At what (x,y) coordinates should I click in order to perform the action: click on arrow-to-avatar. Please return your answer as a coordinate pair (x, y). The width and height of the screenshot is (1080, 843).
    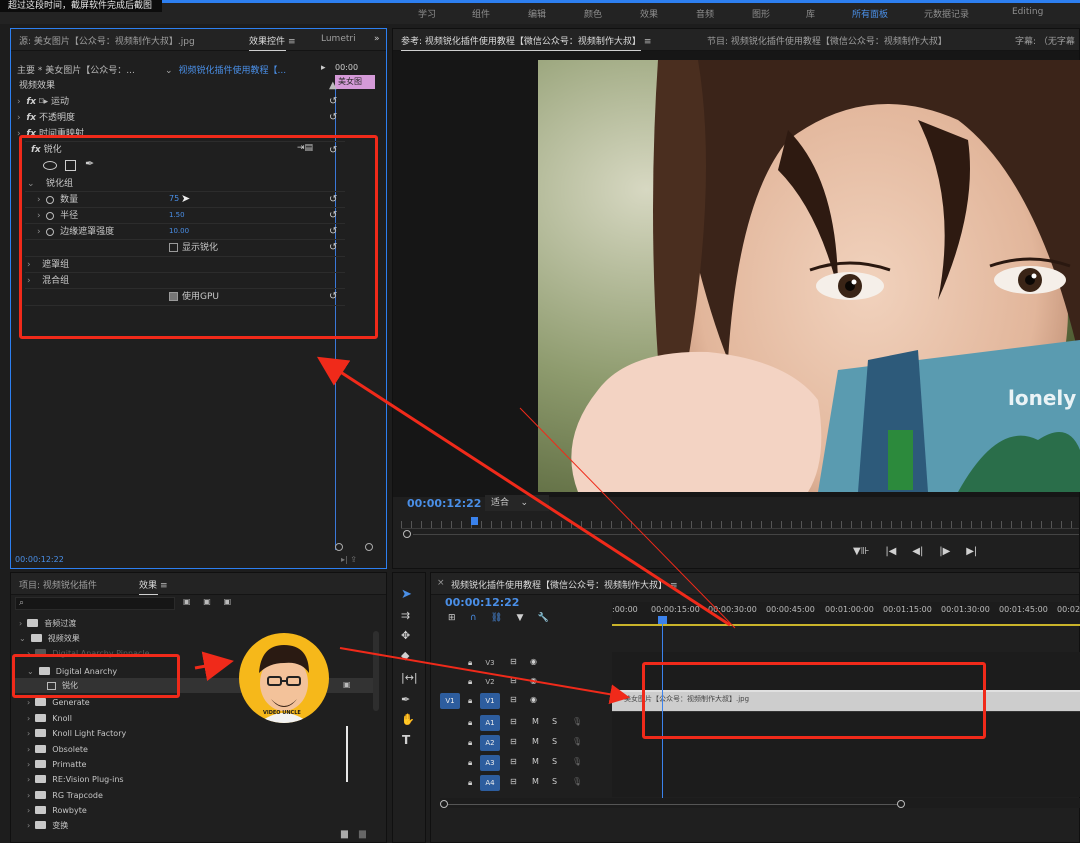
    Looking at the image, I should click on (214, 666).